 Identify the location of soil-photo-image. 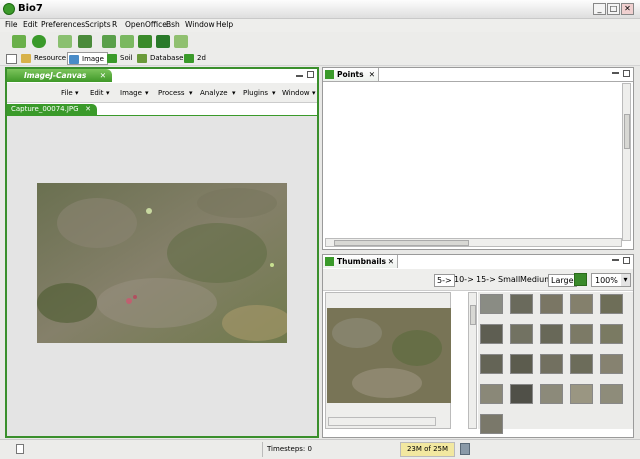
(162, 263).